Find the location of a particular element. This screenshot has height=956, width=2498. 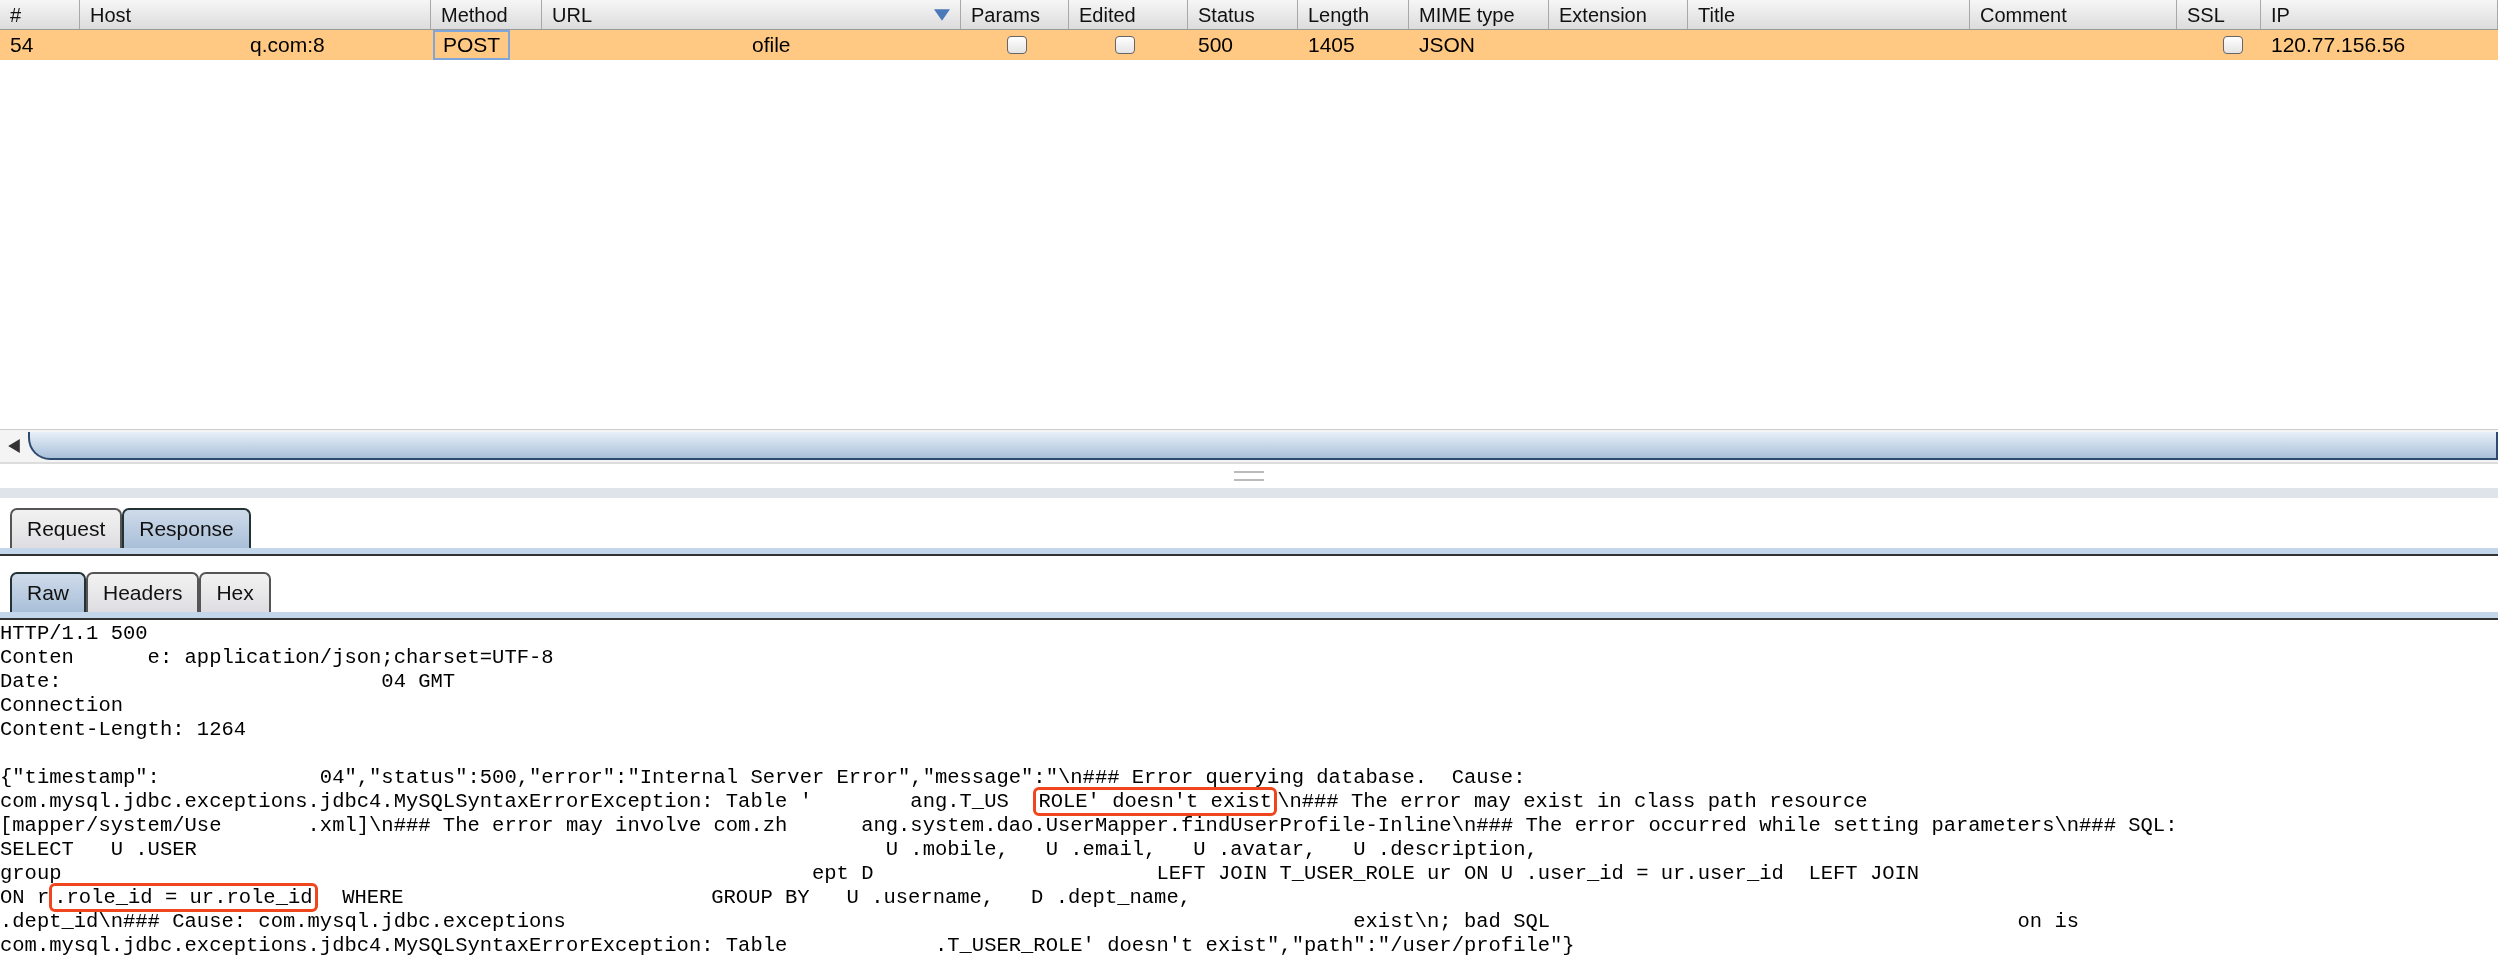

tab: Hex is located at coordinates (235, 592).